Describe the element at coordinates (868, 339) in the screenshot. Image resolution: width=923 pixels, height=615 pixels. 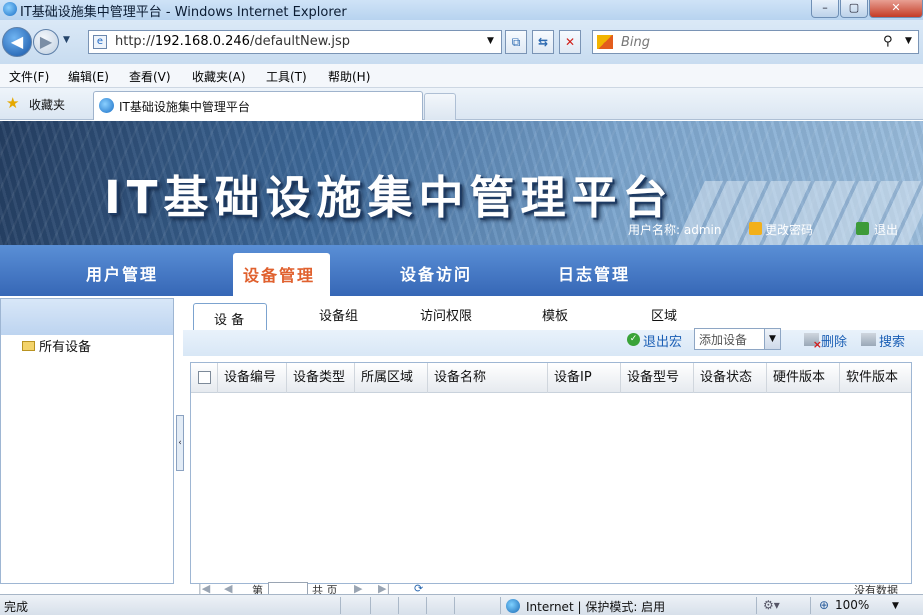
I see `search-tool-icon` at that location.